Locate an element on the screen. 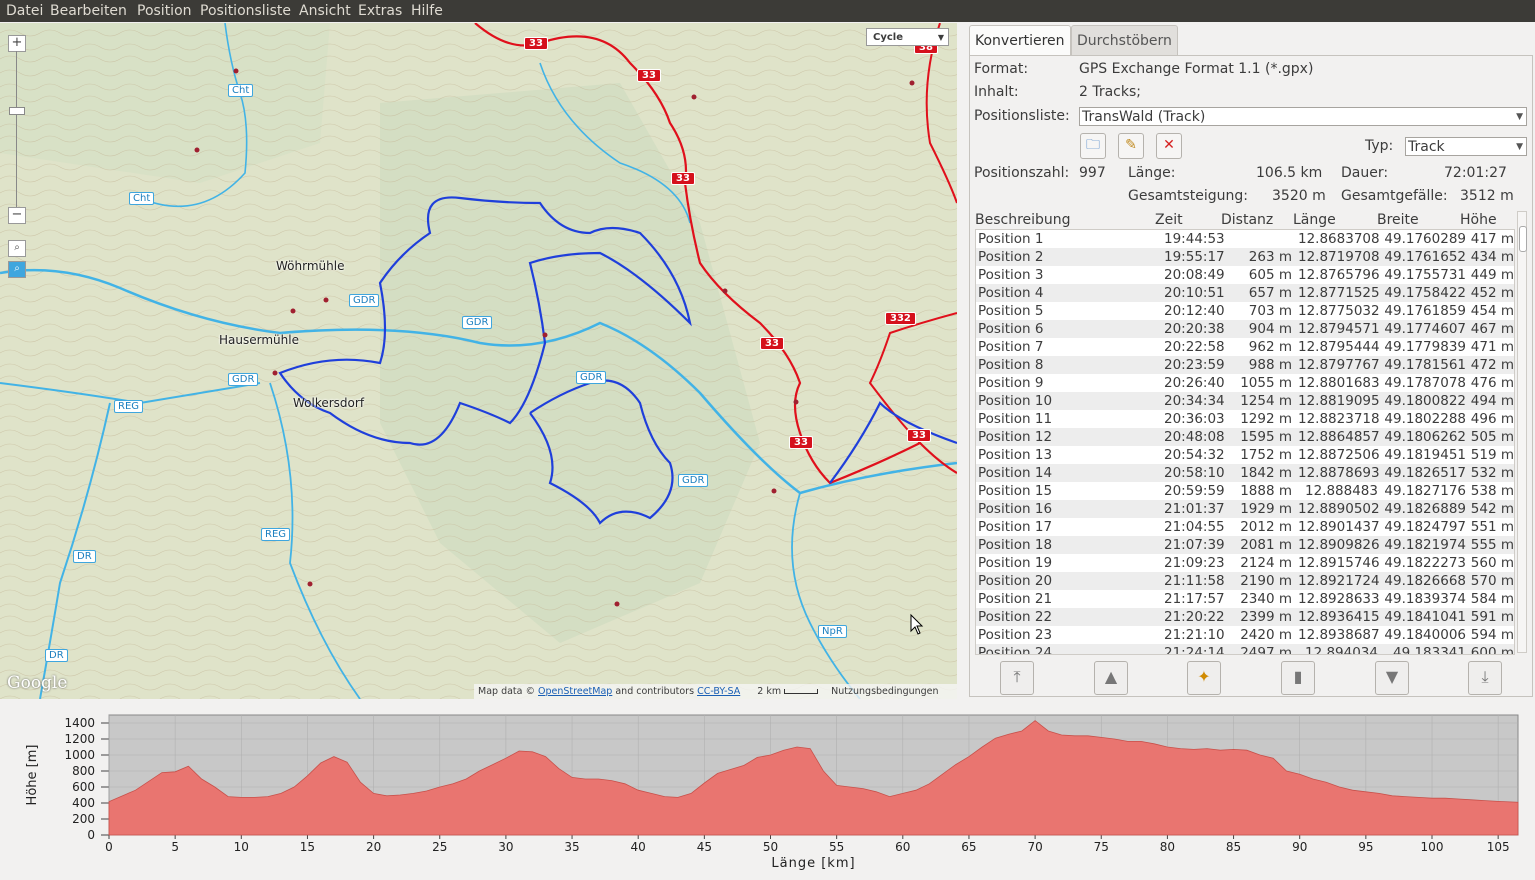 Image resolution: width=1535 pixels, height=880 pixels. add-position-button: ✦ is located at coordinates (1204, 678).